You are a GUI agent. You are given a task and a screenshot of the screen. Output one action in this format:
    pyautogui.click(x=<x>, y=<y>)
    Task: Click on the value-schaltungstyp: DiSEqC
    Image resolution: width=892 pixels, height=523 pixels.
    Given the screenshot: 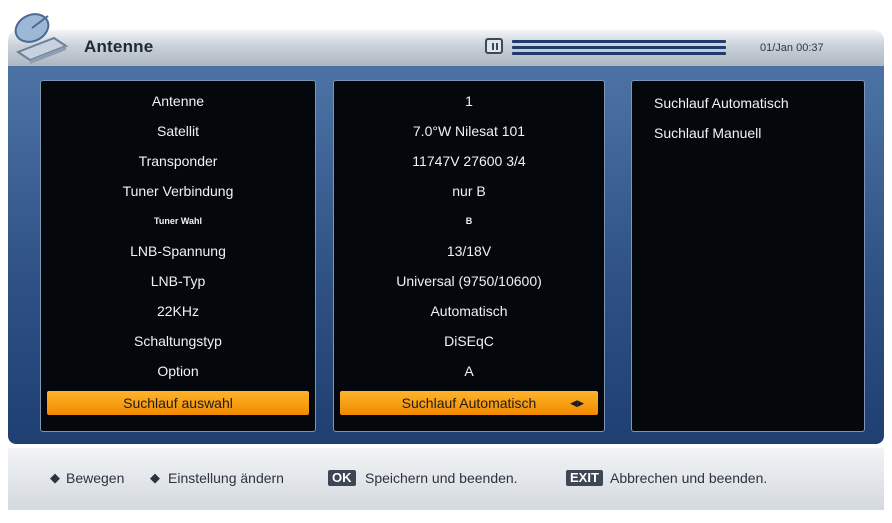 What is the action you would take?
    pyautogui.click(x=469, y=341)
    